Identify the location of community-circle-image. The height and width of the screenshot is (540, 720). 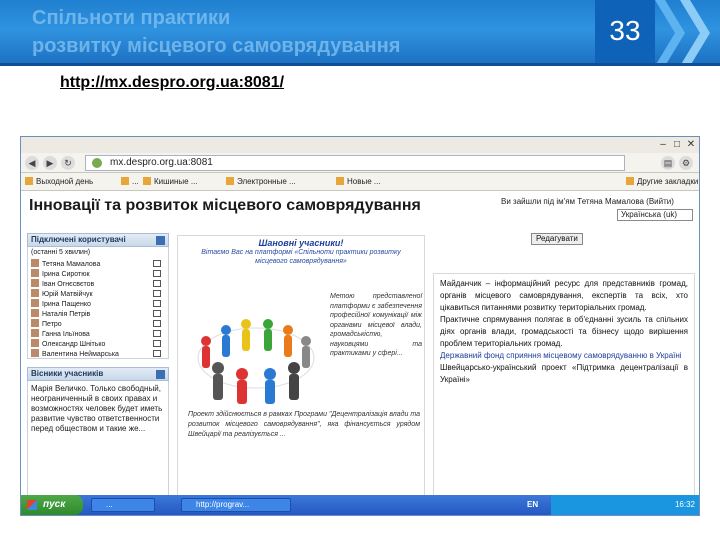
(256, 361).